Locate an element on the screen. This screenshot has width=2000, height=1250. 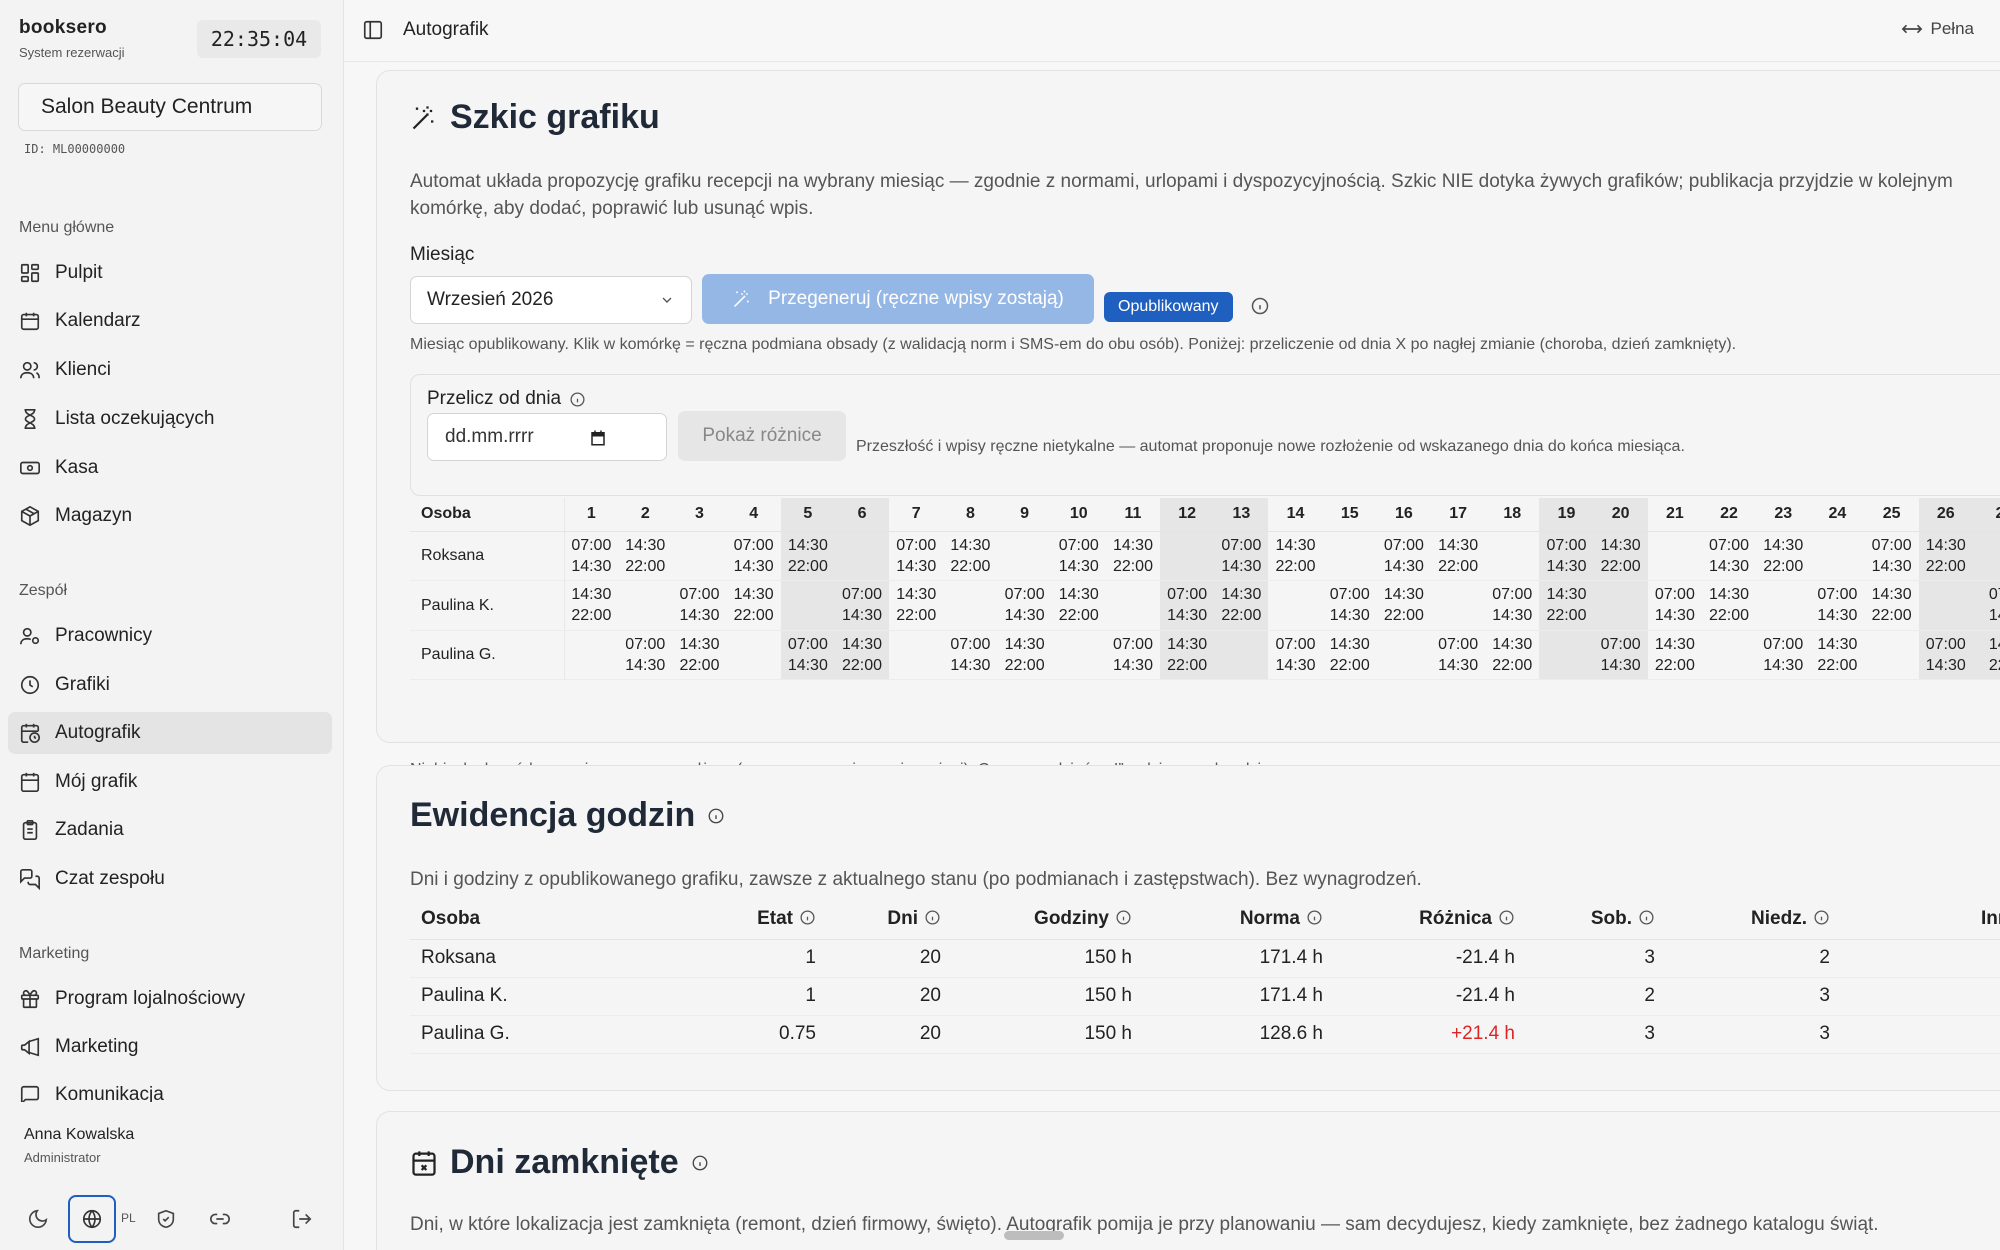
sidebar-item-klienci: Klienci is located at coordinates (170, 370).